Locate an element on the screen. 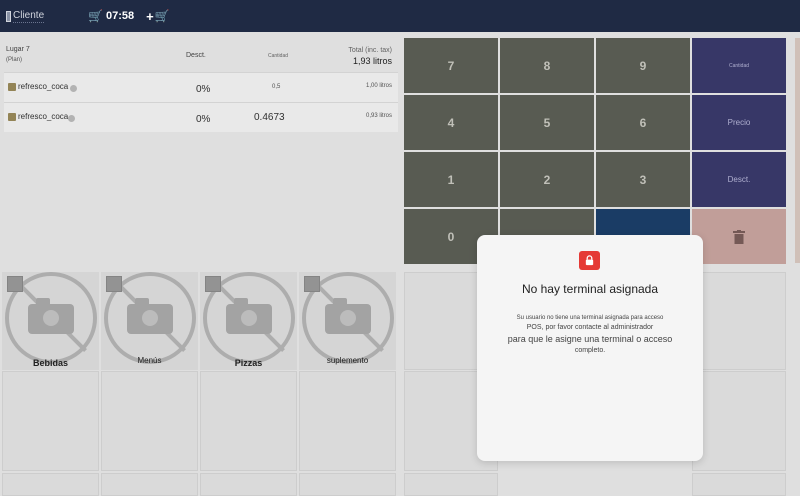 The image size is (800, 496). cart-time: 🛒 07:58 is located at coordinates (111, 16).